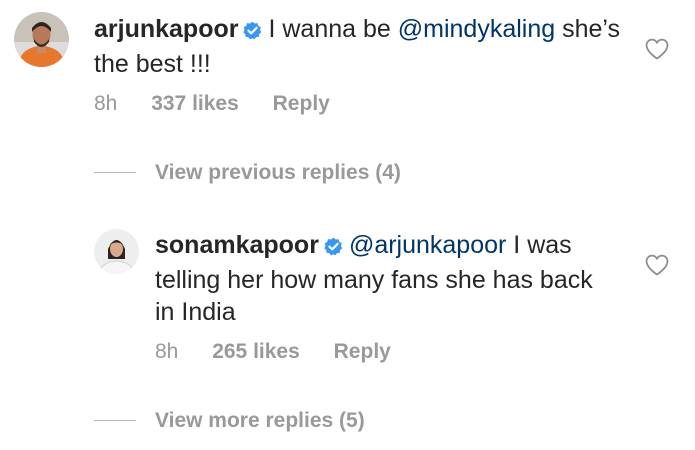 The image size is (695, 450). What do you see at coordinates (195, 103) in the screenshot?
I see `likes-count: 337 likes` at bounding box center [195, 103].